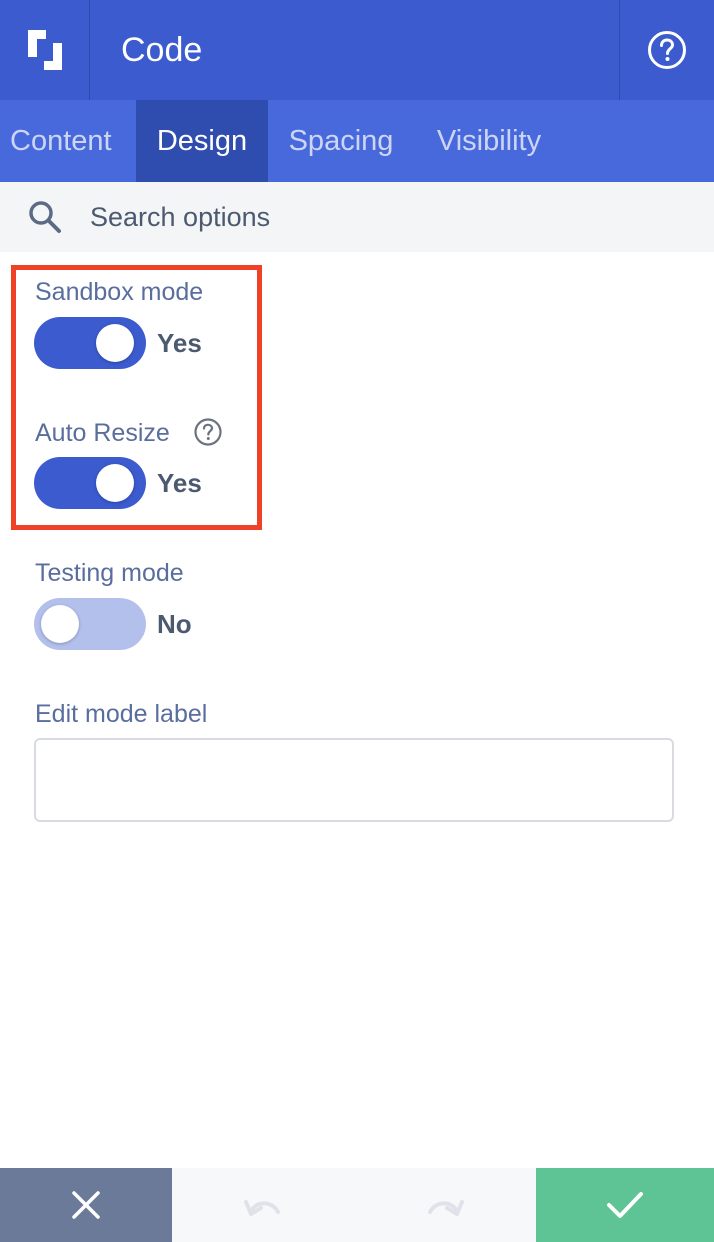  I want to click on save-button, so click(625, 1205).